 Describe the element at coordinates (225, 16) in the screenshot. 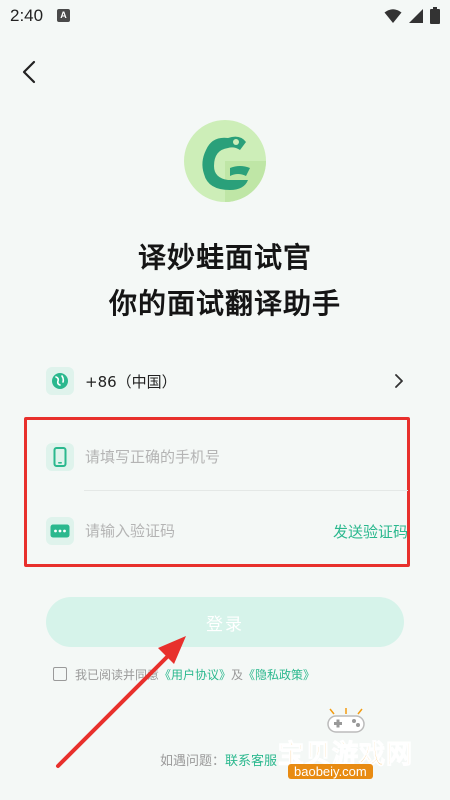

I see `status-bar: 2:40 A` at that location.